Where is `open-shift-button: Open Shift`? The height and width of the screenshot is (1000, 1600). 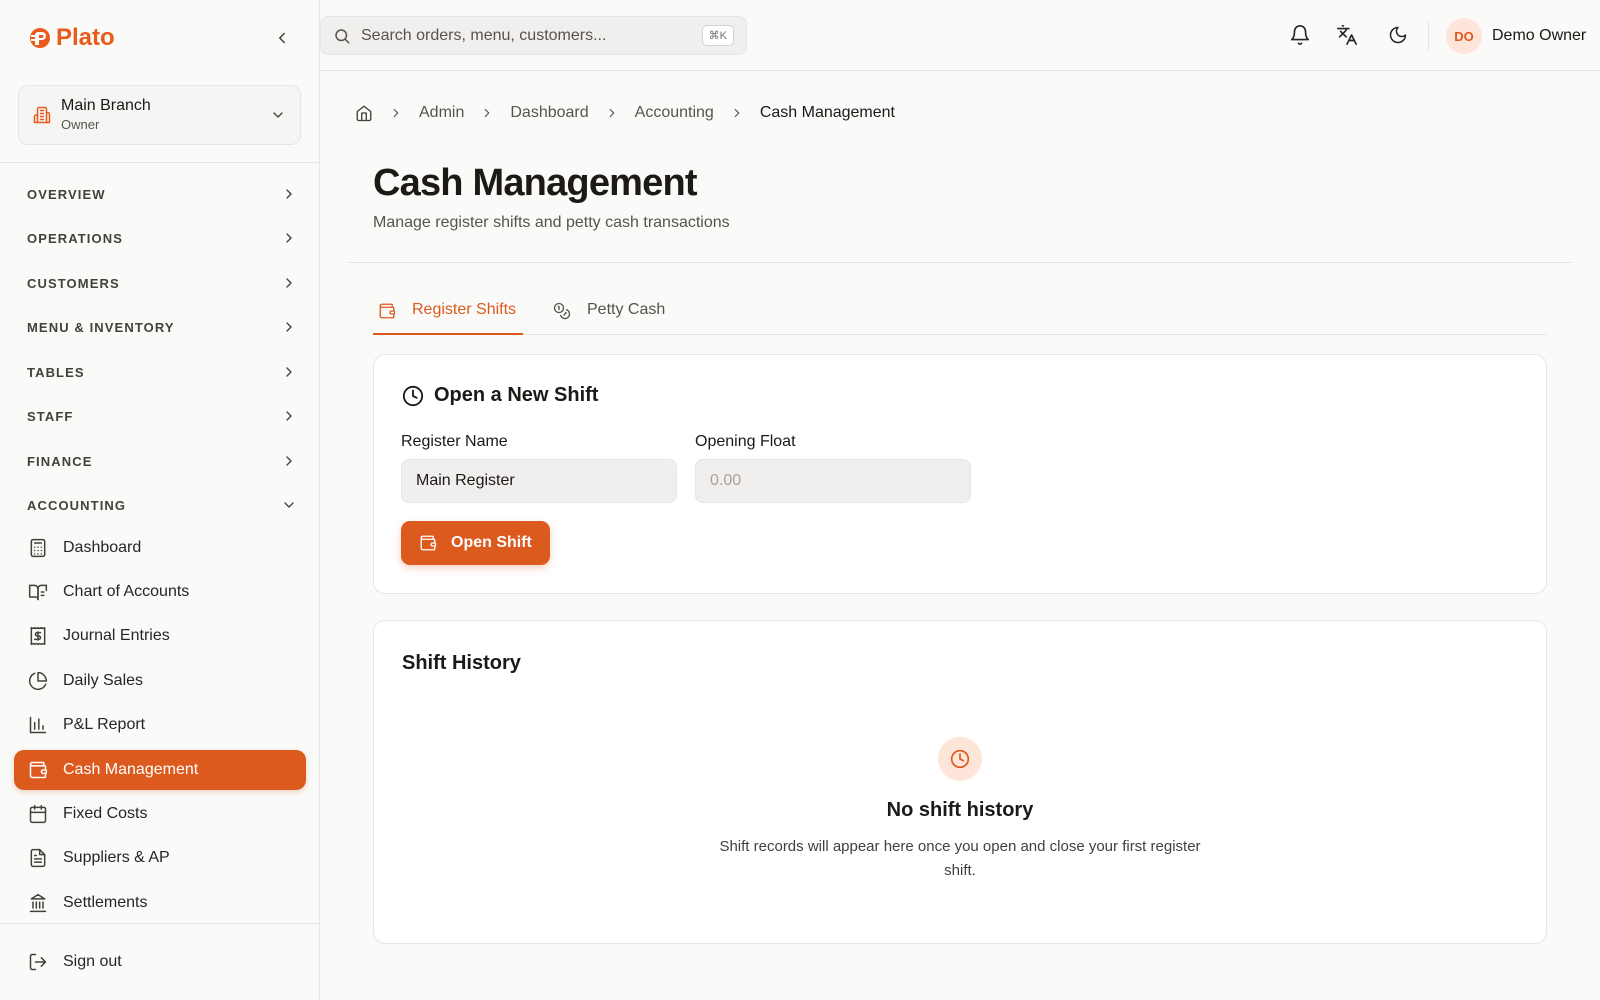 open-shift-button: Open Shift is located at coordinates (475, 543).